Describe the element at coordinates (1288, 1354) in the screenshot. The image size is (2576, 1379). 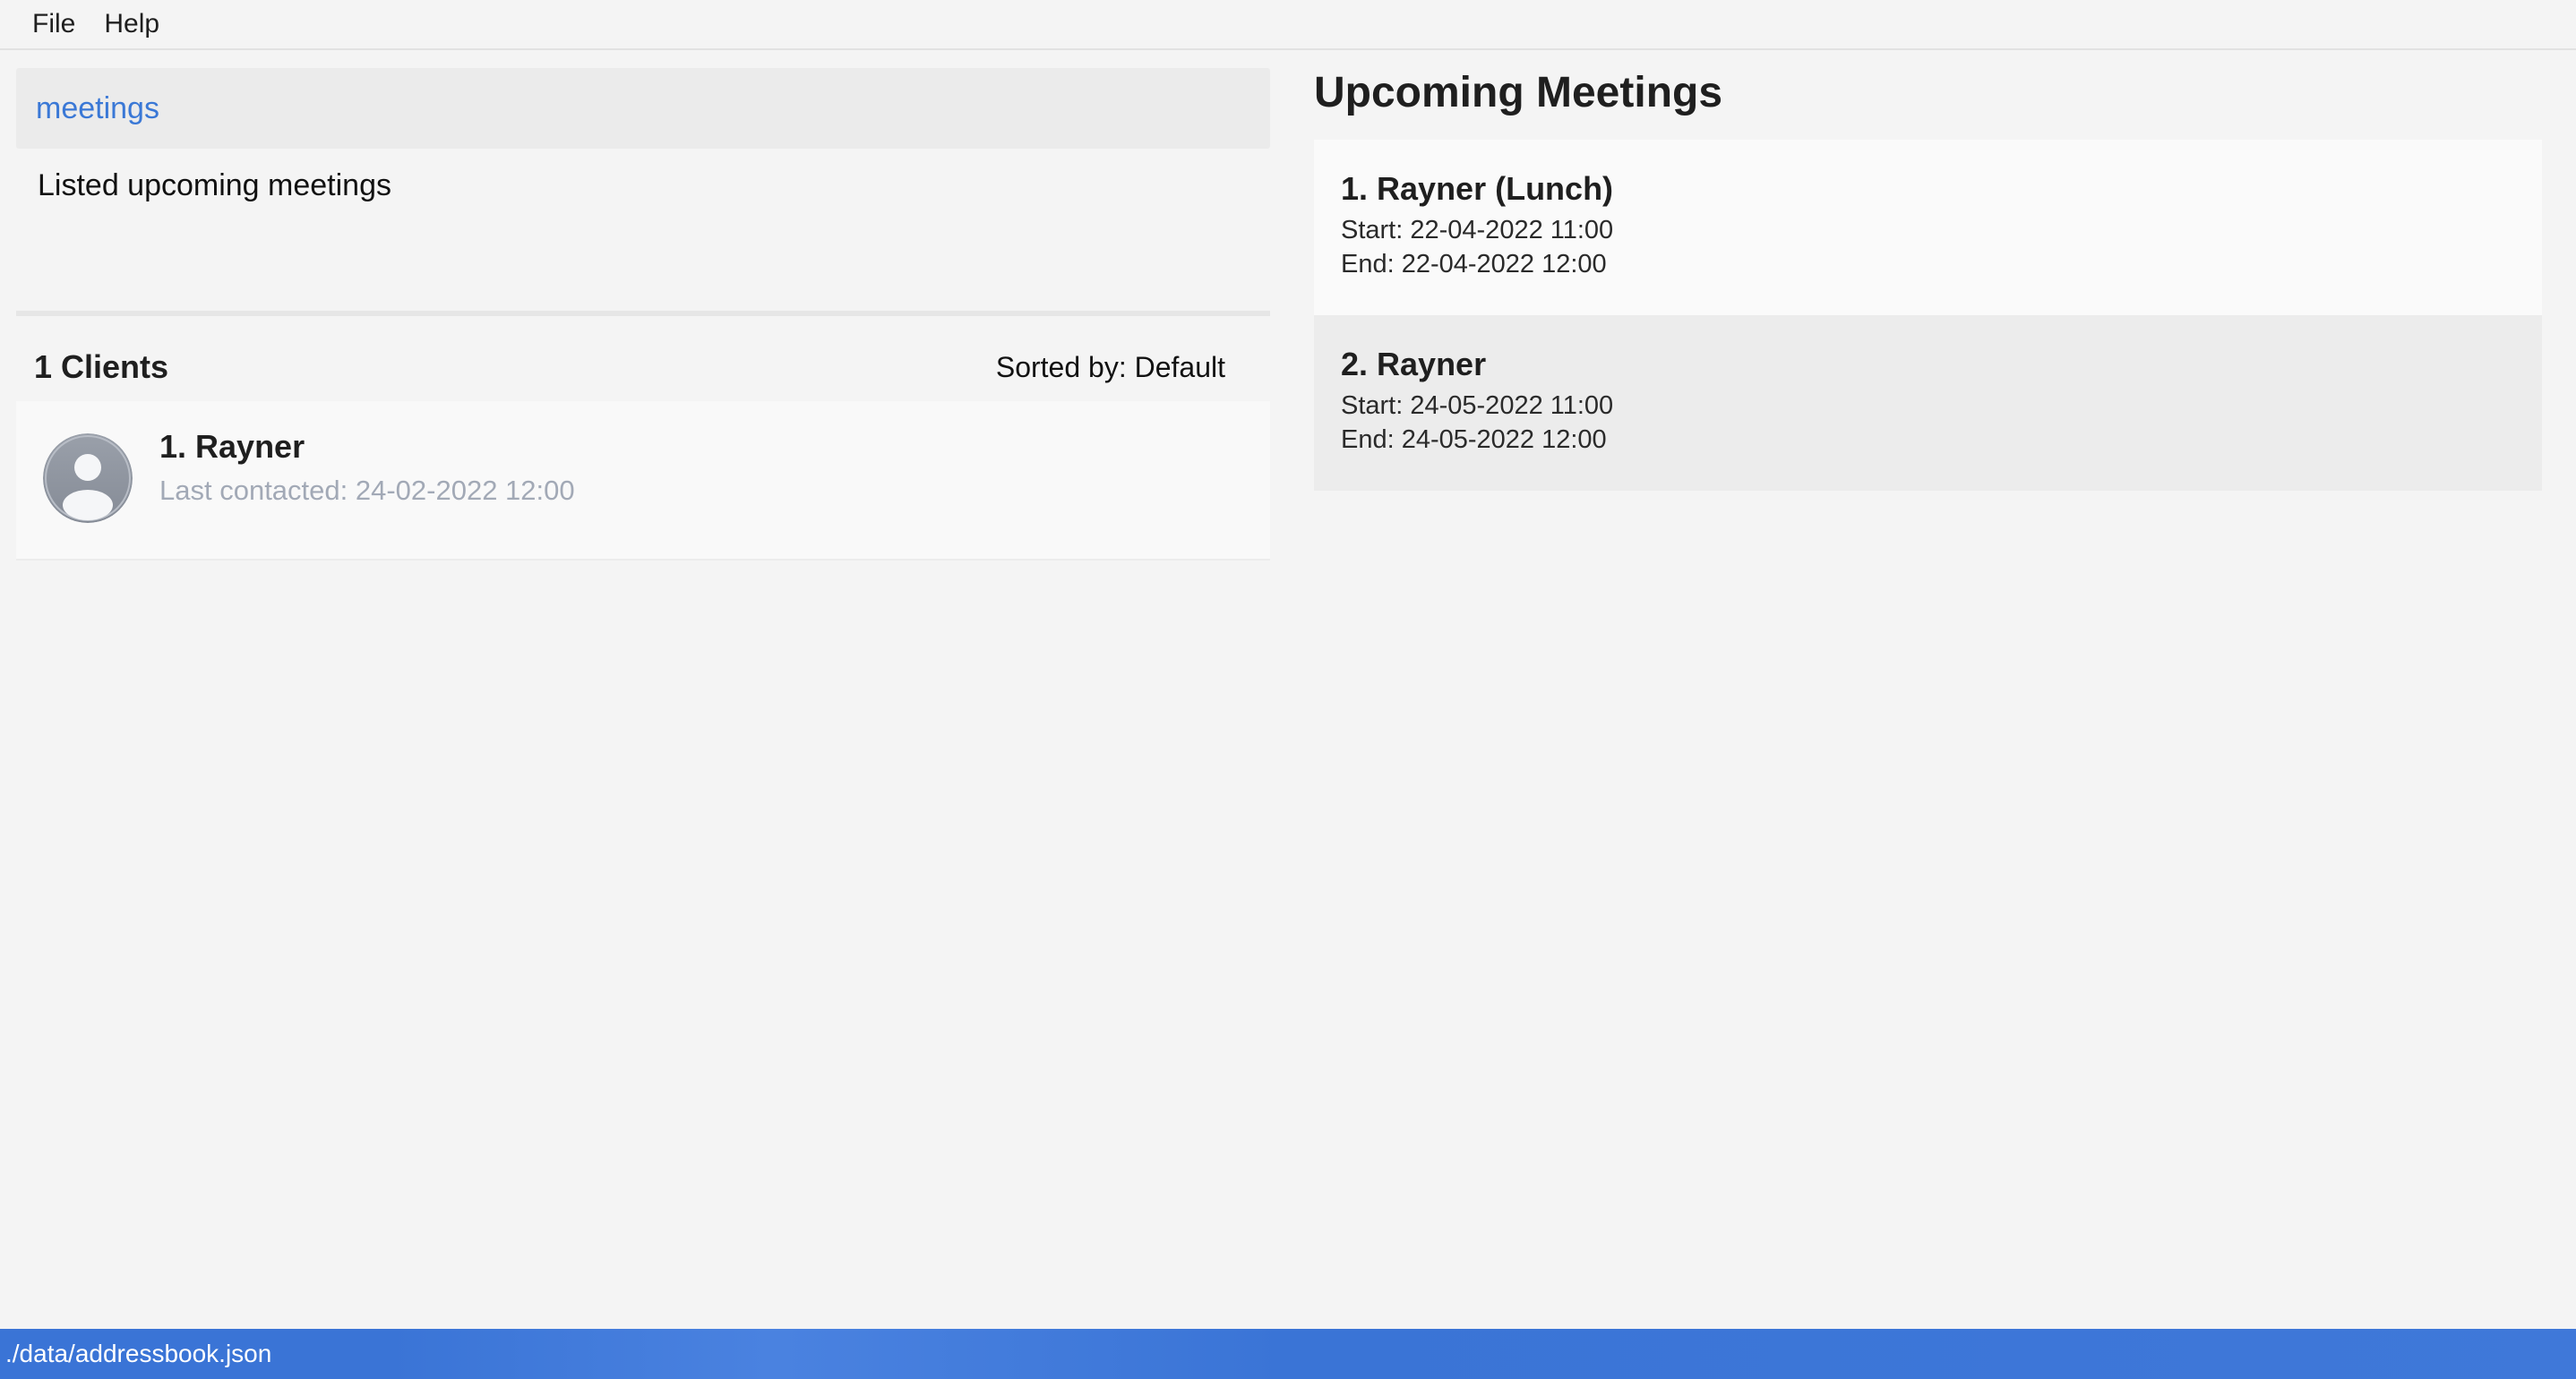
I see `status-bar: ./data/addressbook.json` at that location.